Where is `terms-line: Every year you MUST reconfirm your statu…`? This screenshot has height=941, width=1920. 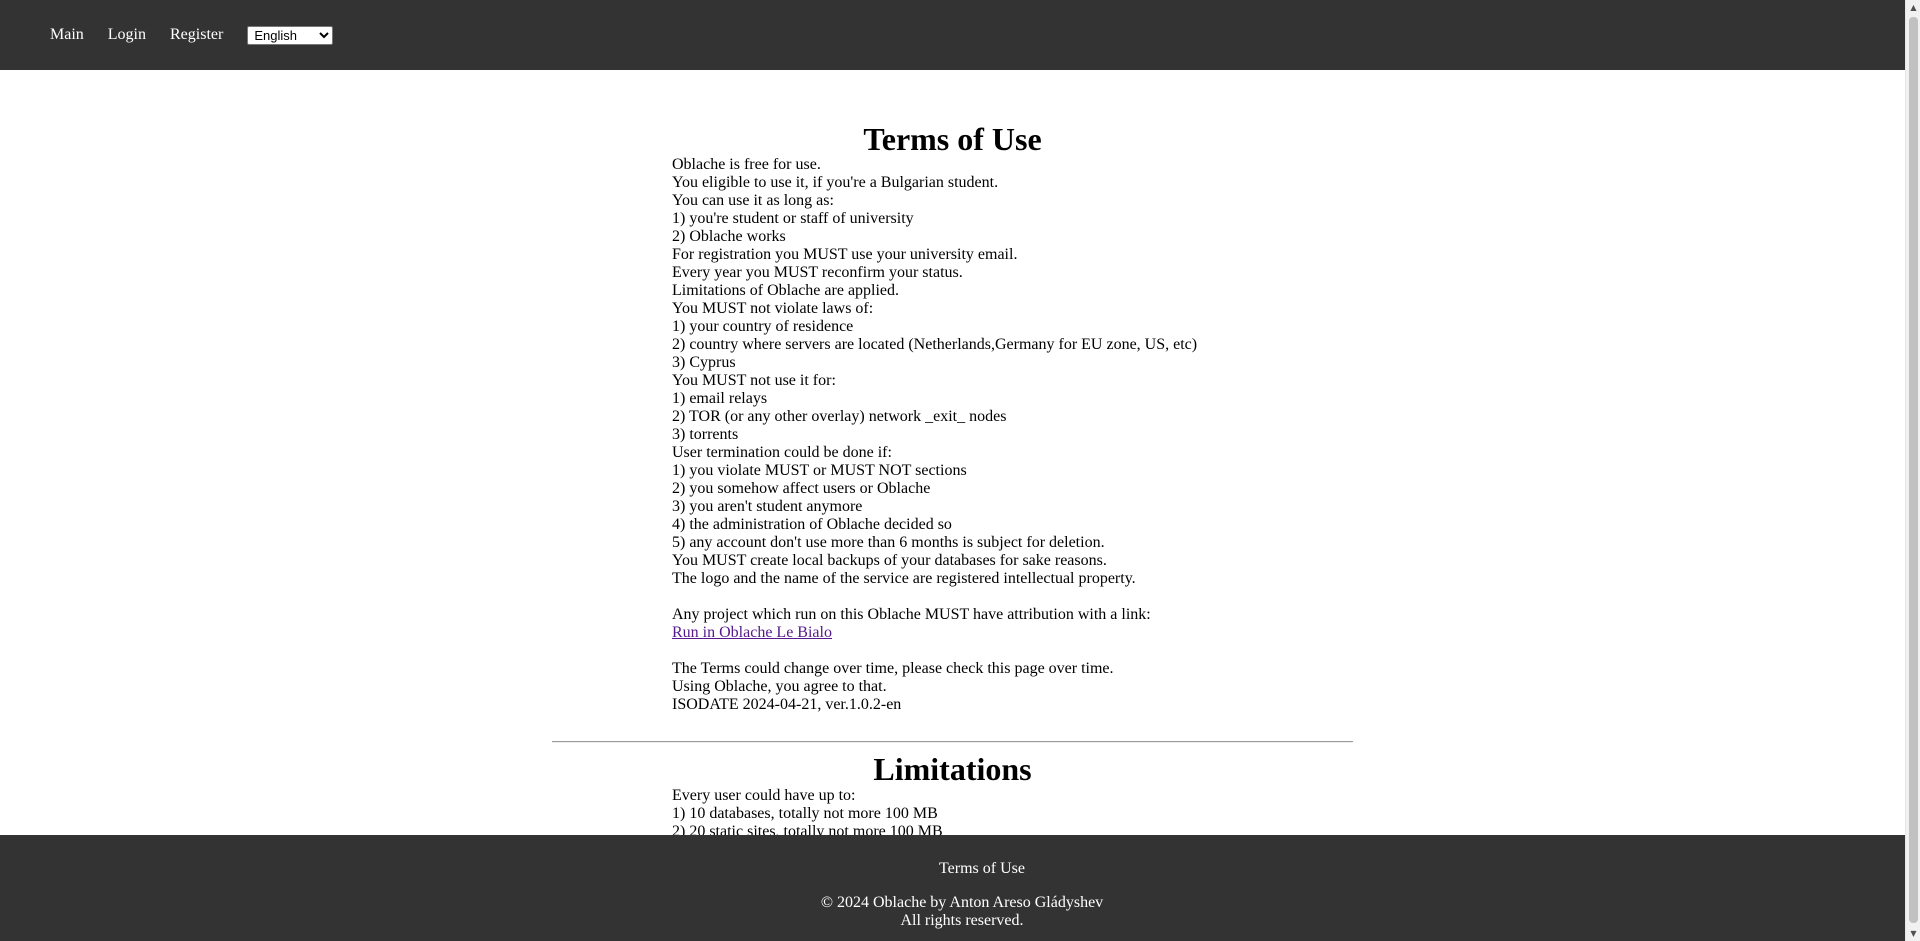
terms-line: Every year you MUST reconfirm your statu… is located at coordinates (817, 272).